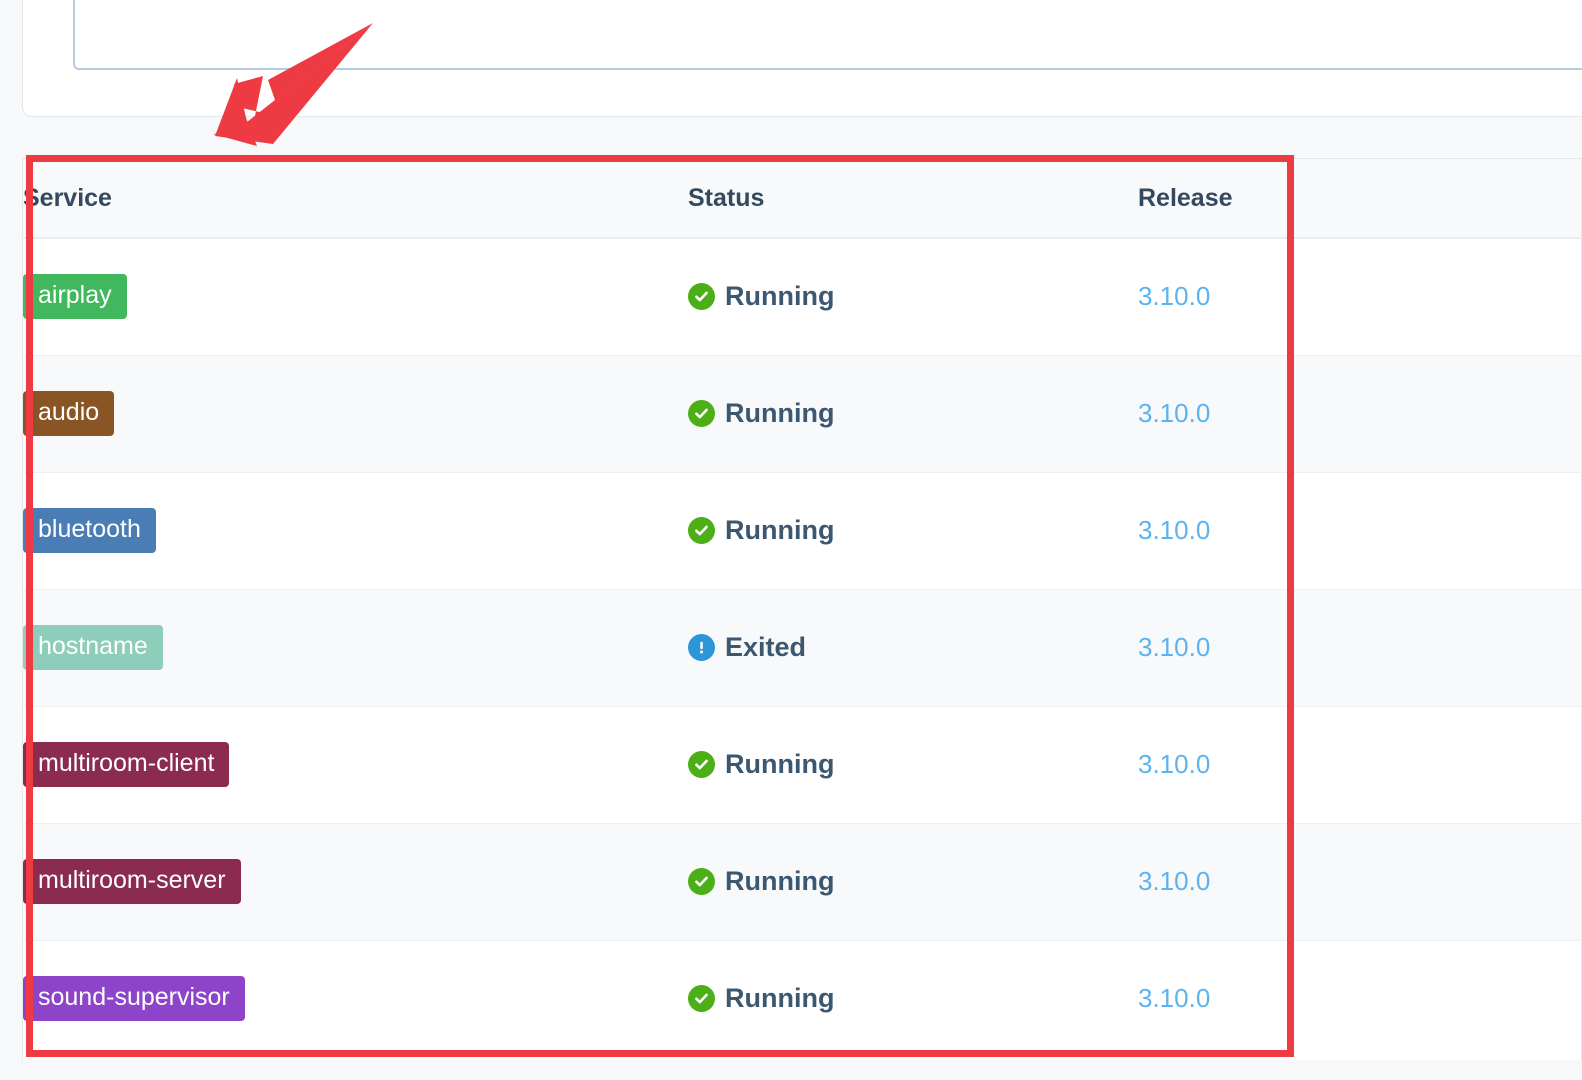 This screenshot has width=1582, height=1080. I want to click on service-badge: bluetooth, so click(89, 530).